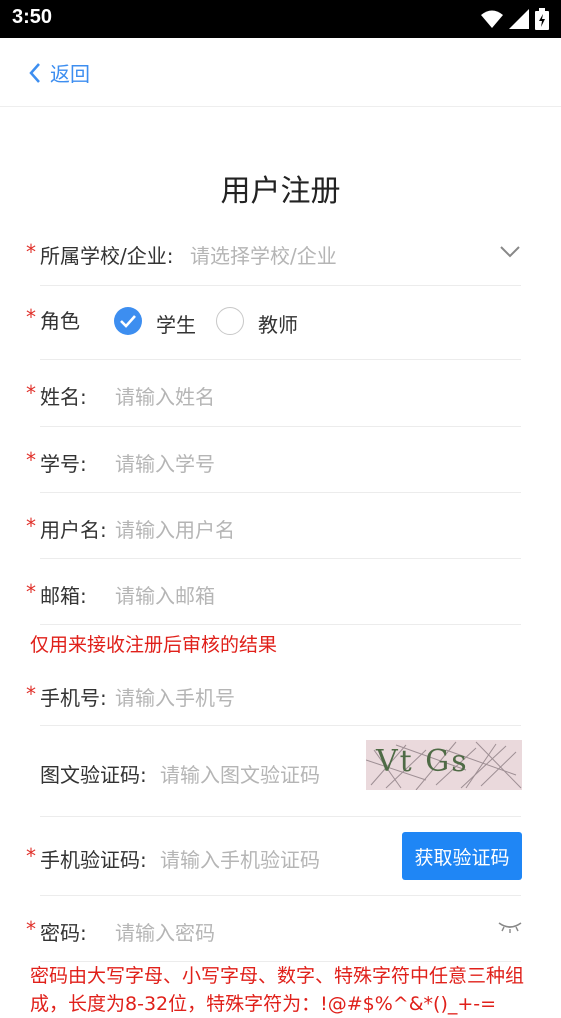 The image size is (561, 1018). What do you see at coordinates (273, 591) in the screenshot?
I see `email-row: * 邮箱: 请输入邮箱` at bounding box center [273, 591].